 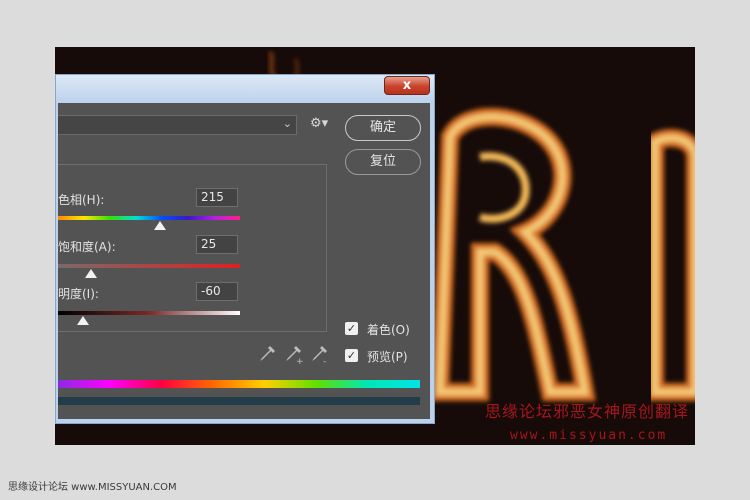 I want to click on lightness-input: -60, so click(x=217, y=291).